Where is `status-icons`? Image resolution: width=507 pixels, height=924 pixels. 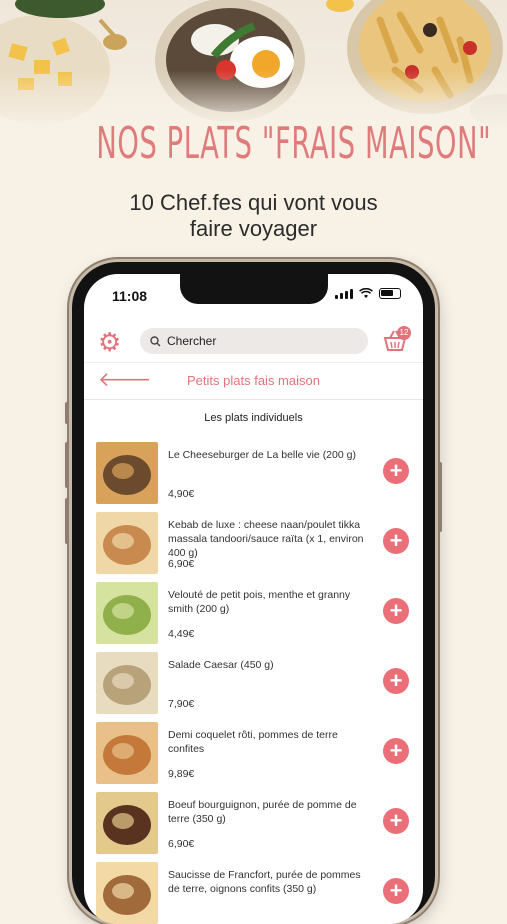 status-icons is located at coordinates (368, 293).